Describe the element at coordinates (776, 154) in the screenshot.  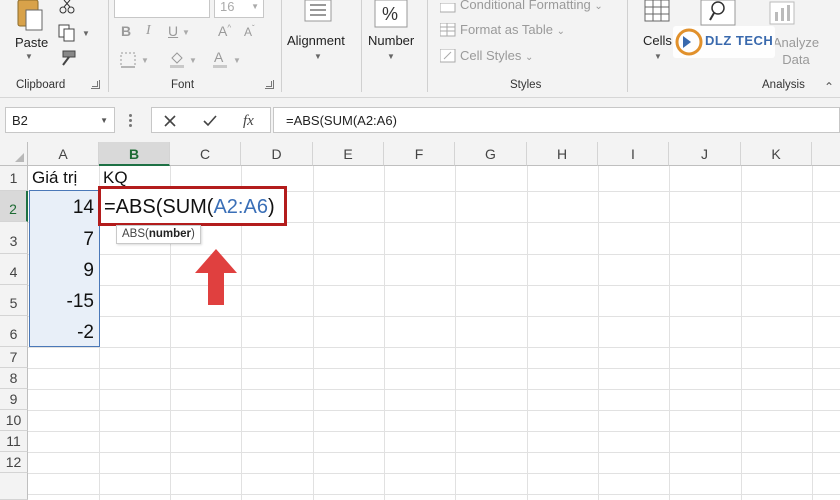
I see `column-header-k: K` at that location.